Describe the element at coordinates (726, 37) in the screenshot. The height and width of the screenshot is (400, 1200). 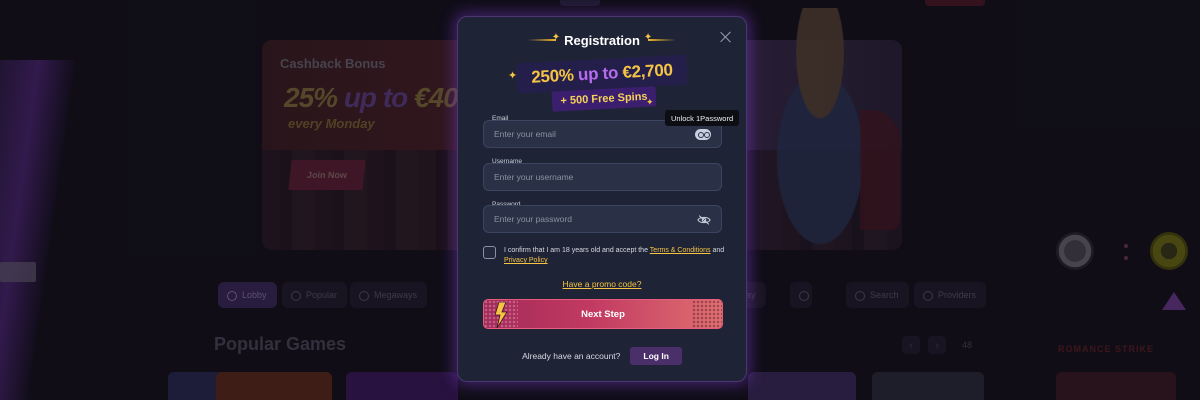
I see `close-icon` at that location.